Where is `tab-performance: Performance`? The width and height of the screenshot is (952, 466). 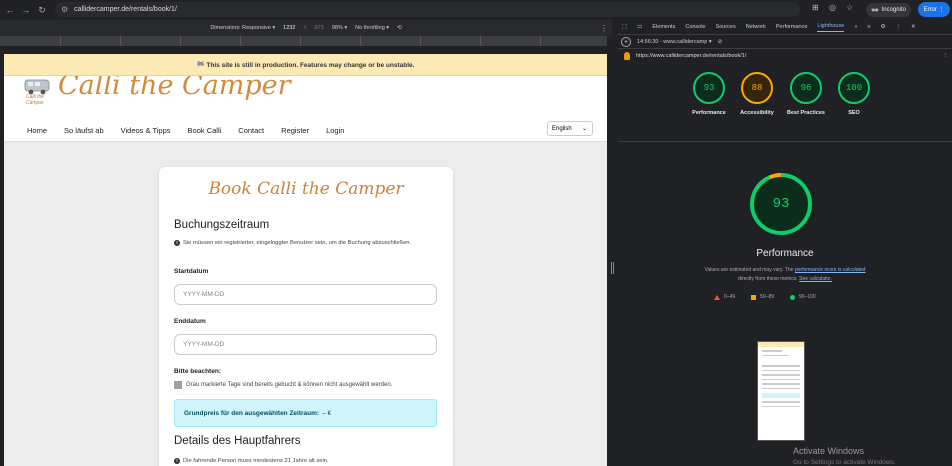
tab-performance: Performance is located at coordinates (792, 27).